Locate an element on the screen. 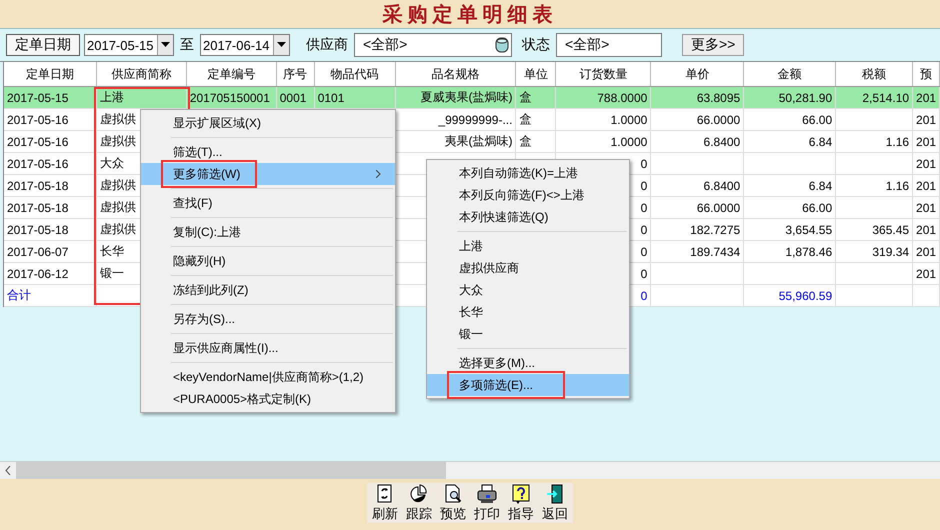 The width and height of the screenshot is (940, 530). column-header: 供应商简称 is located at coordinates (141, 74).